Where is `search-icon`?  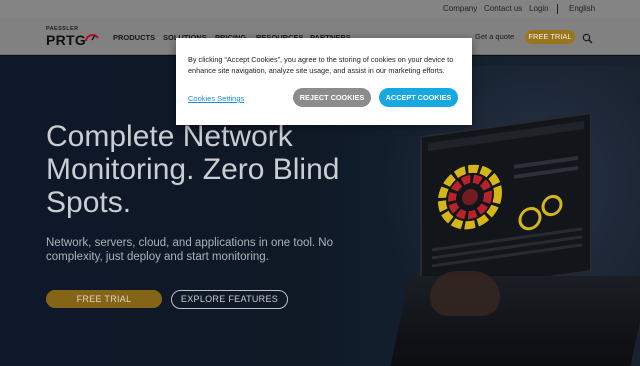
search-icon is located at coordinates (587, 40).